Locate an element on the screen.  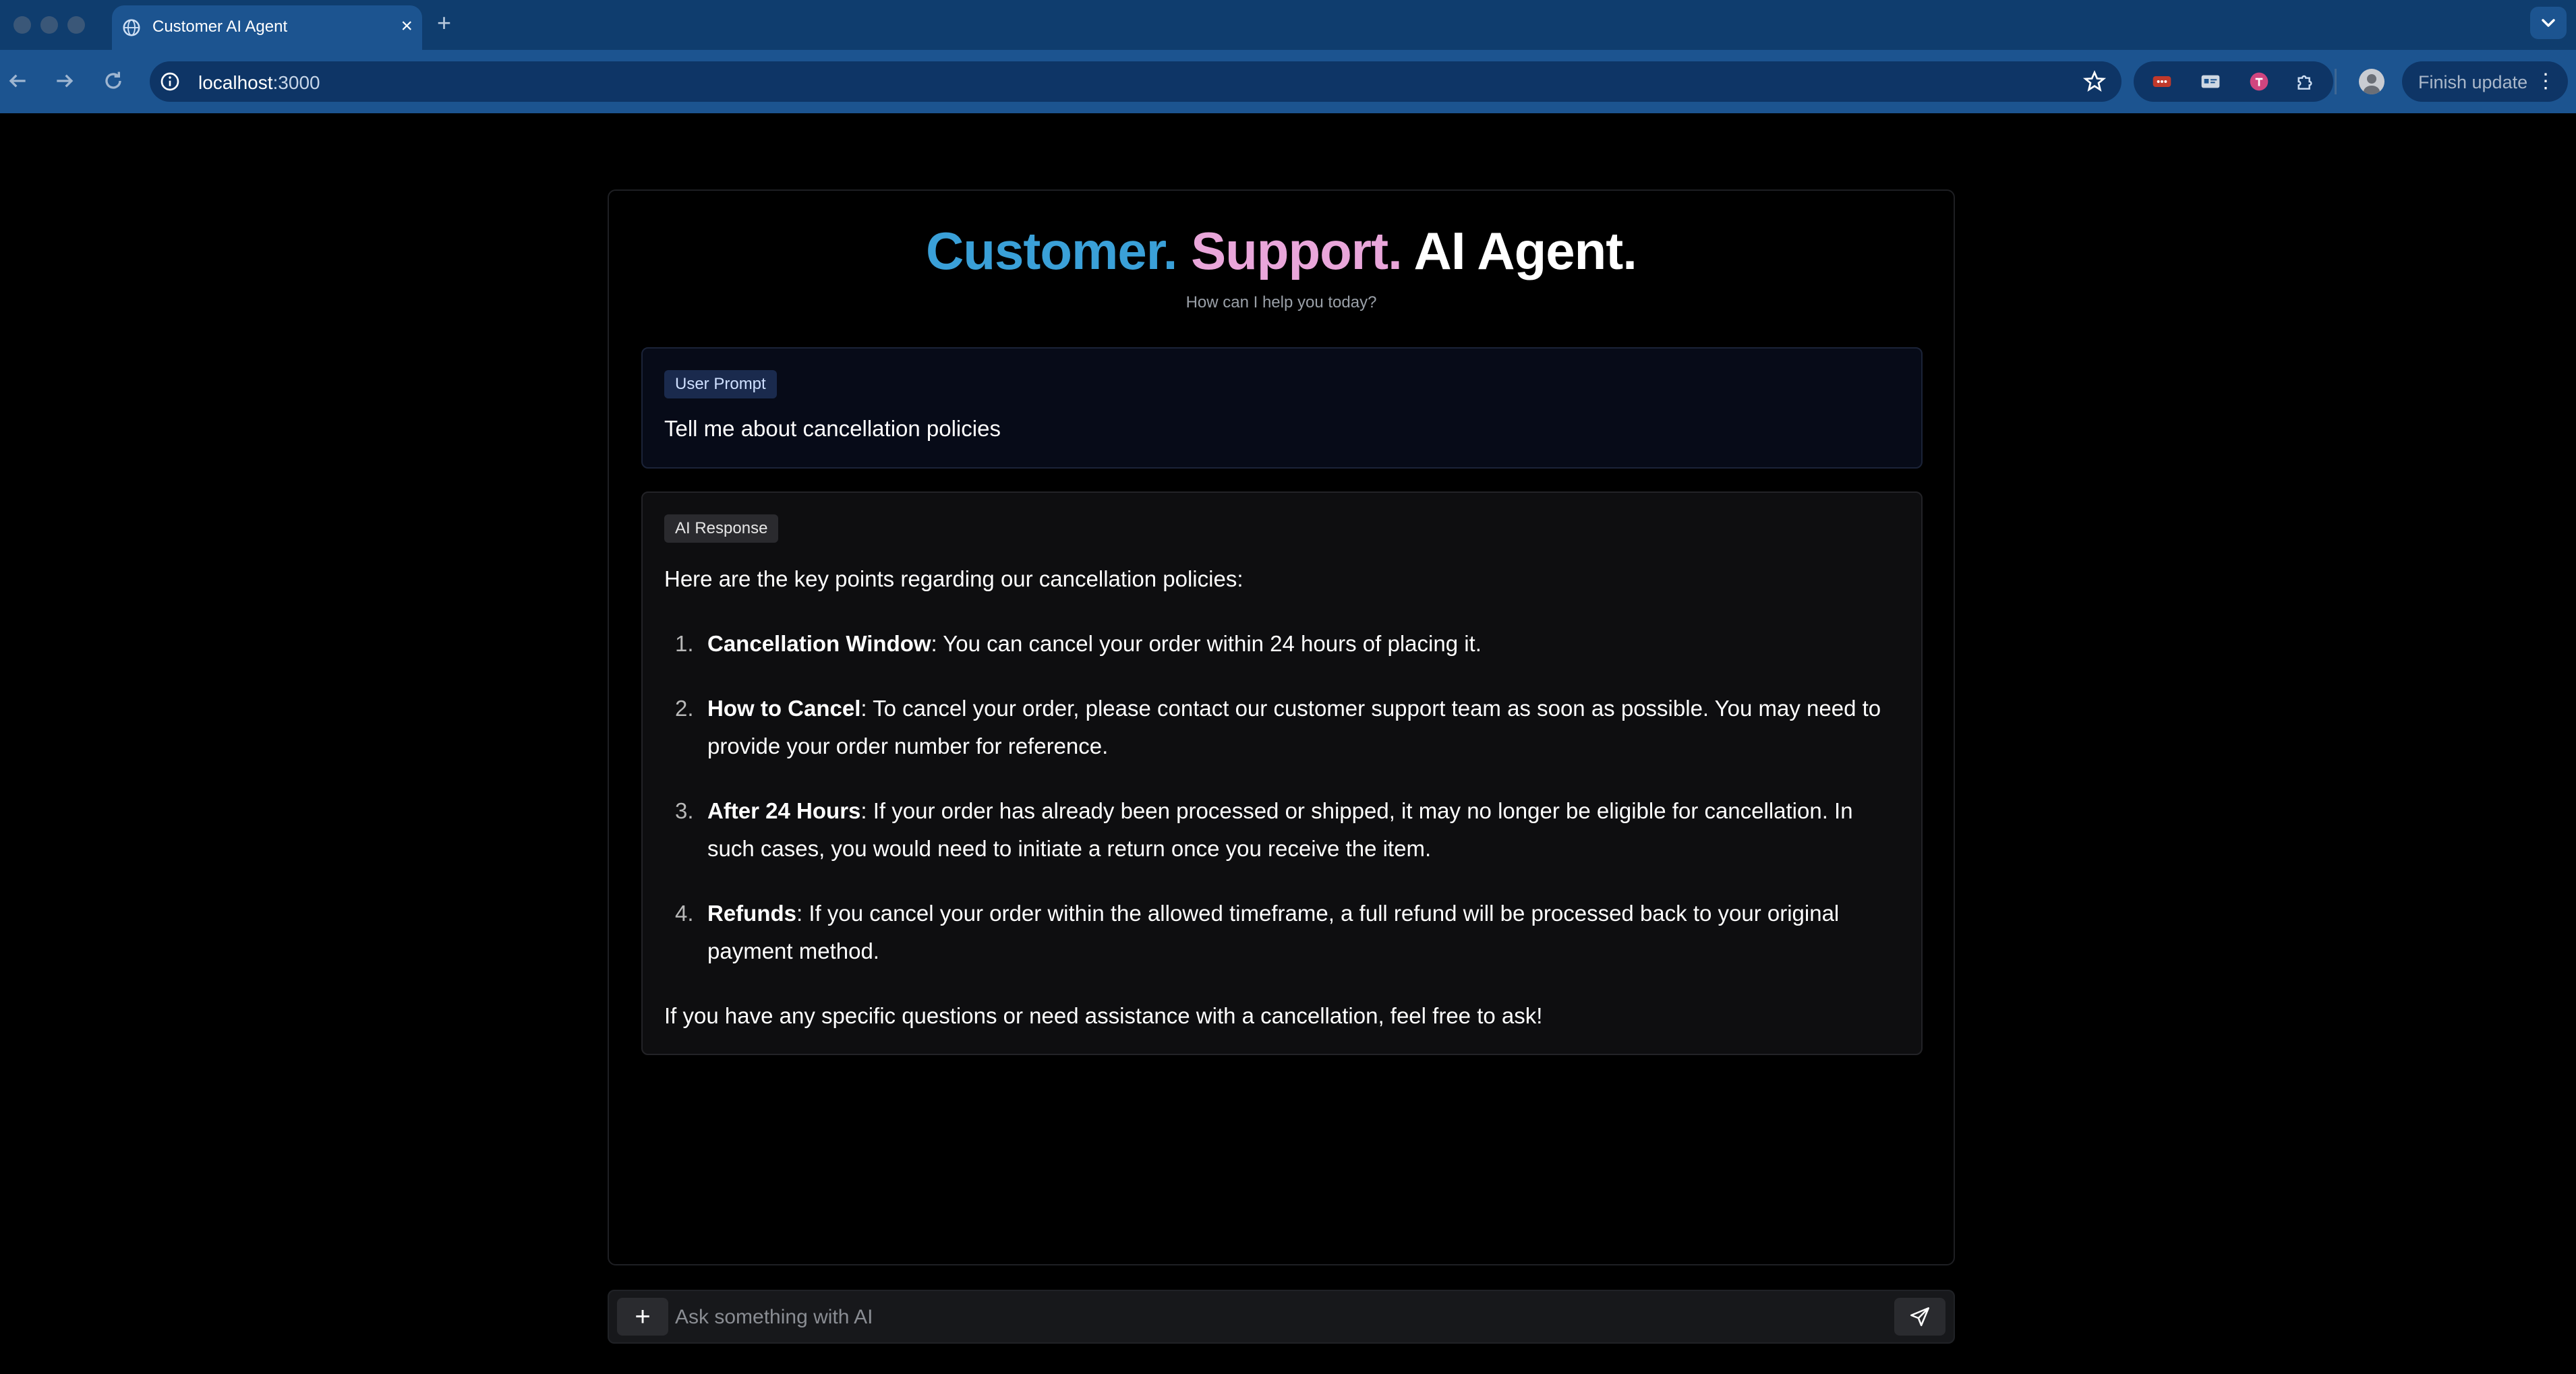
window-minimize-dot is located at coordinates (49, 25).